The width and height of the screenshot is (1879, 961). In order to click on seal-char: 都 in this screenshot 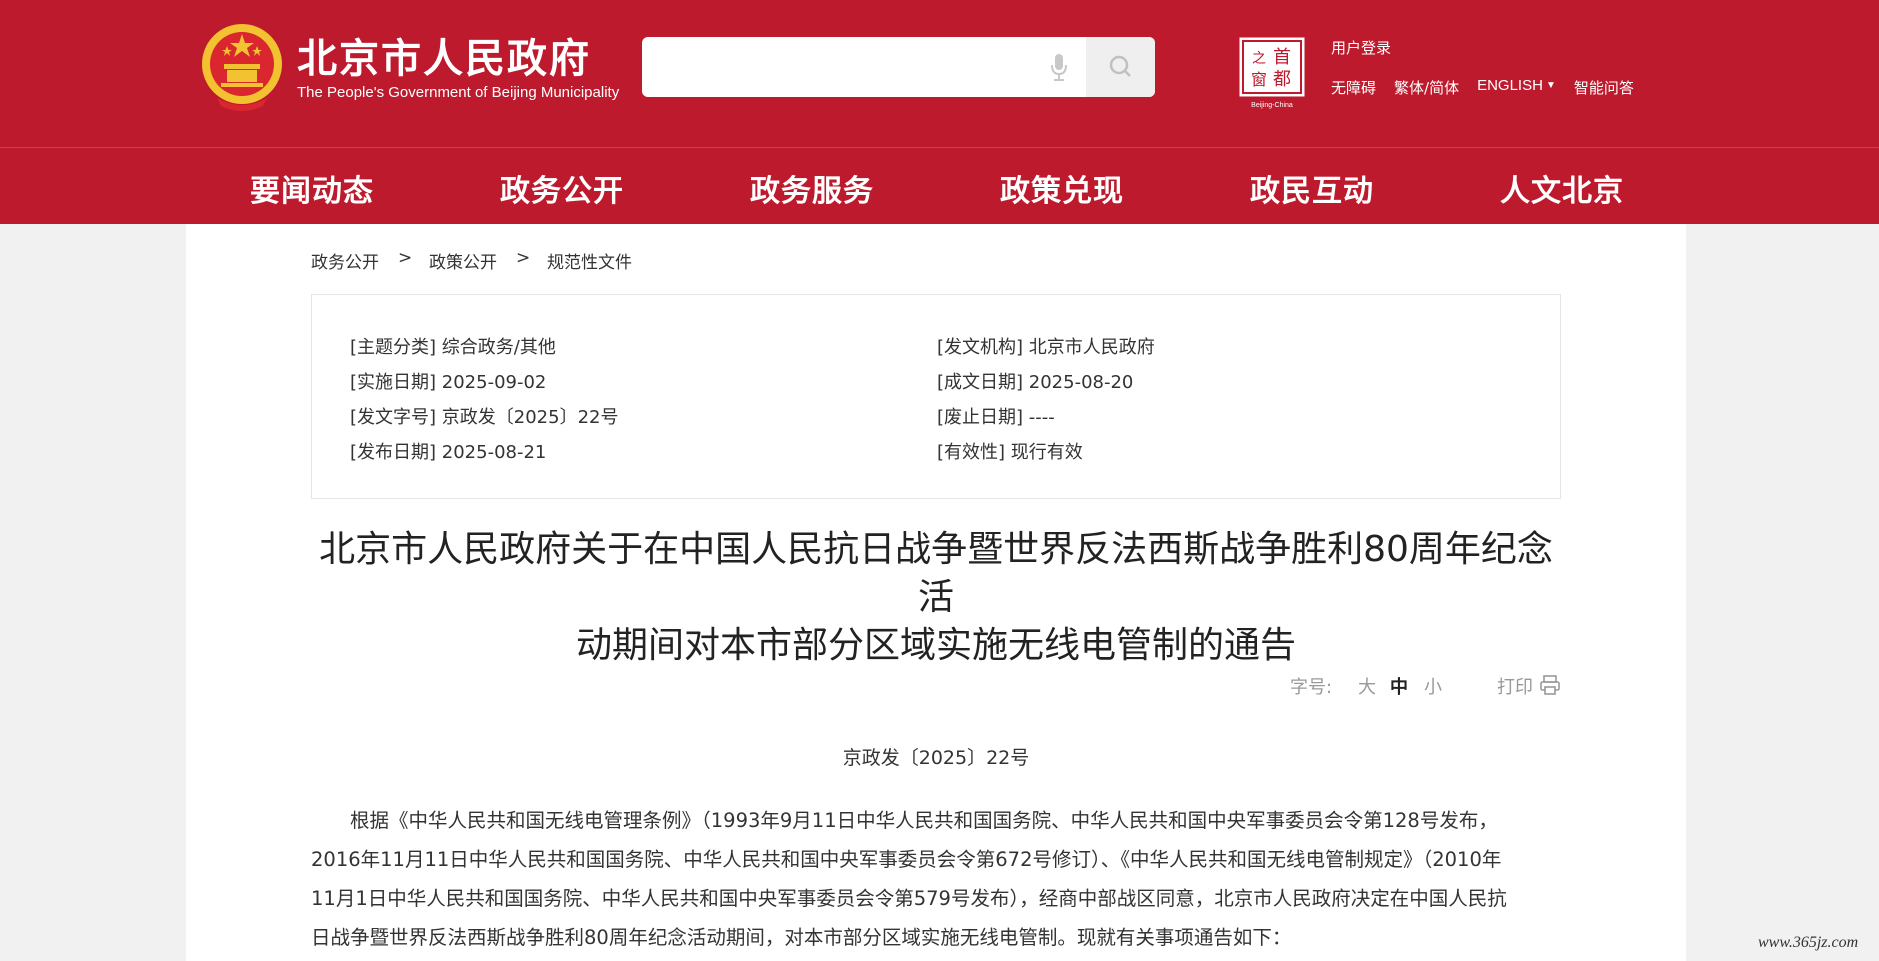, I will do `click(1282, 79)`.